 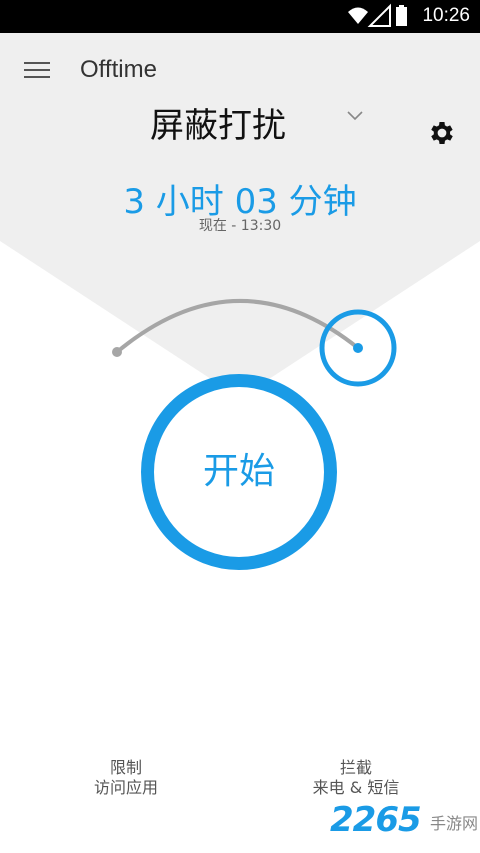 What do you see at coordinates (401, 15) in the screenshot?
I see `battery-icon` at bounding box center [401, 15].